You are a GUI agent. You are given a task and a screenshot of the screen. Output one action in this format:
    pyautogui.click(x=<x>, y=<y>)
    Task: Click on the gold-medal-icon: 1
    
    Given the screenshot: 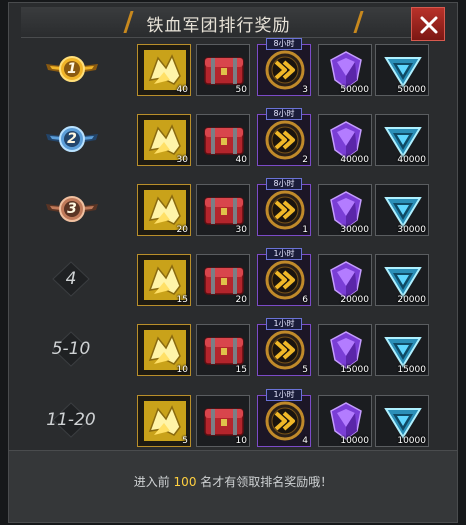 What is the action you would take?
    pyautogui.click(x=72, y=69)
    